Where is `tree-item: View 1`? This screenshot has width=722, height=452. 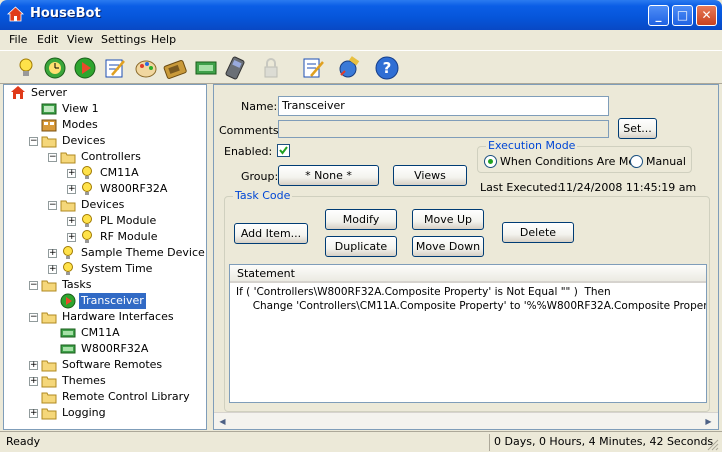 tree-item: View 1 is located at coordinates (104, 109).